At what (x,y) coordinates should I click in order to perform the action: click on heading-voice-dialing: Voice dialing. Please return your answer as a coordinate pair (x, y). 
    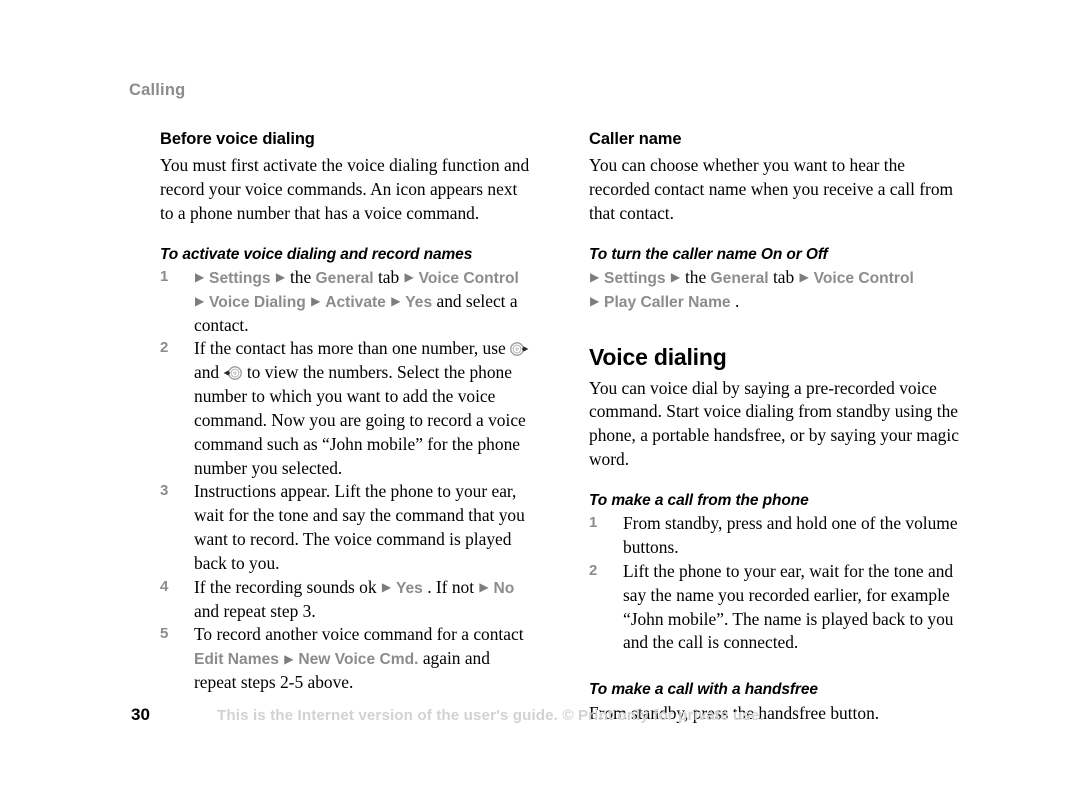
    Looking at the image, I should click on (658, 356).